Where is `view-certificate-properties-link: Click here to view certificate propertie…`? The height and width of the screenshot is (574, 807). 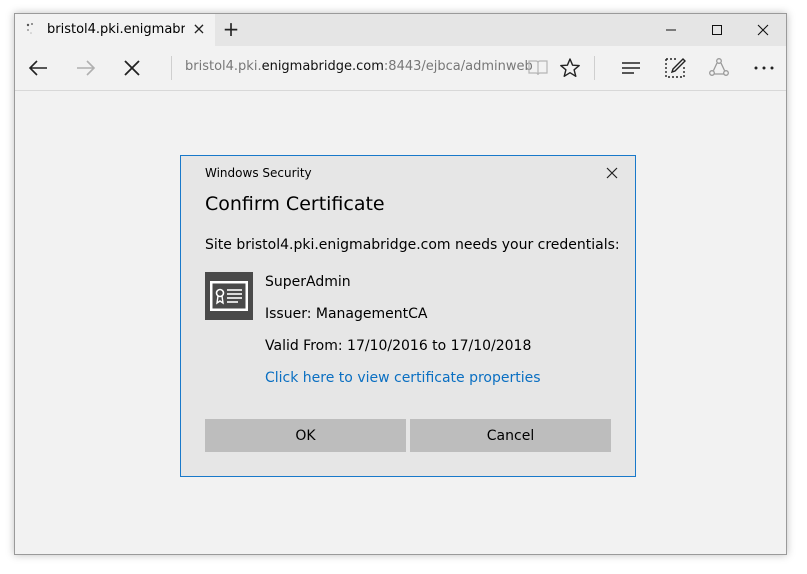 view-certificate-properties-link: Click here to view certificate propertie… is located at coordinates (403, 378).